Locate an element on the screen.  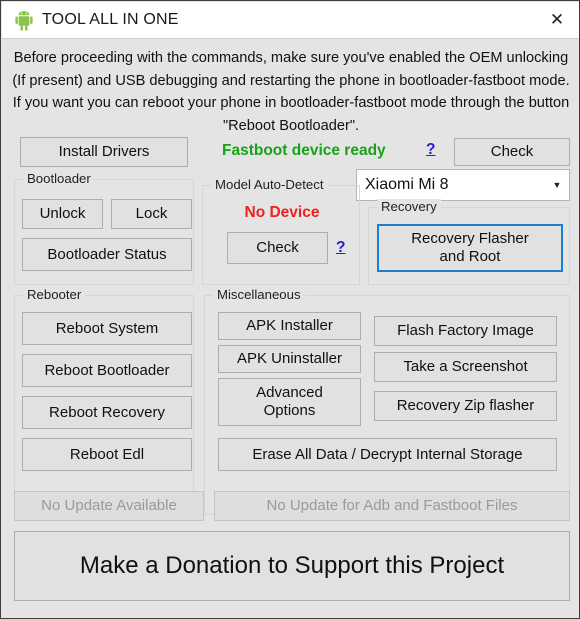
recovery-group-label: Recovery is located at coordinates (409, 206).